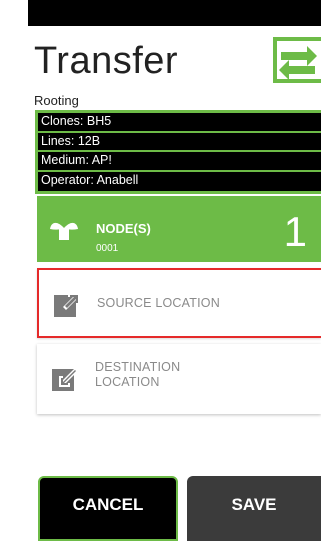 The width and height of the screenshot is (321, 541). Describe the element at coordinates (67, 304) in the screenshot. I see `export-arrow-icon` at that location.